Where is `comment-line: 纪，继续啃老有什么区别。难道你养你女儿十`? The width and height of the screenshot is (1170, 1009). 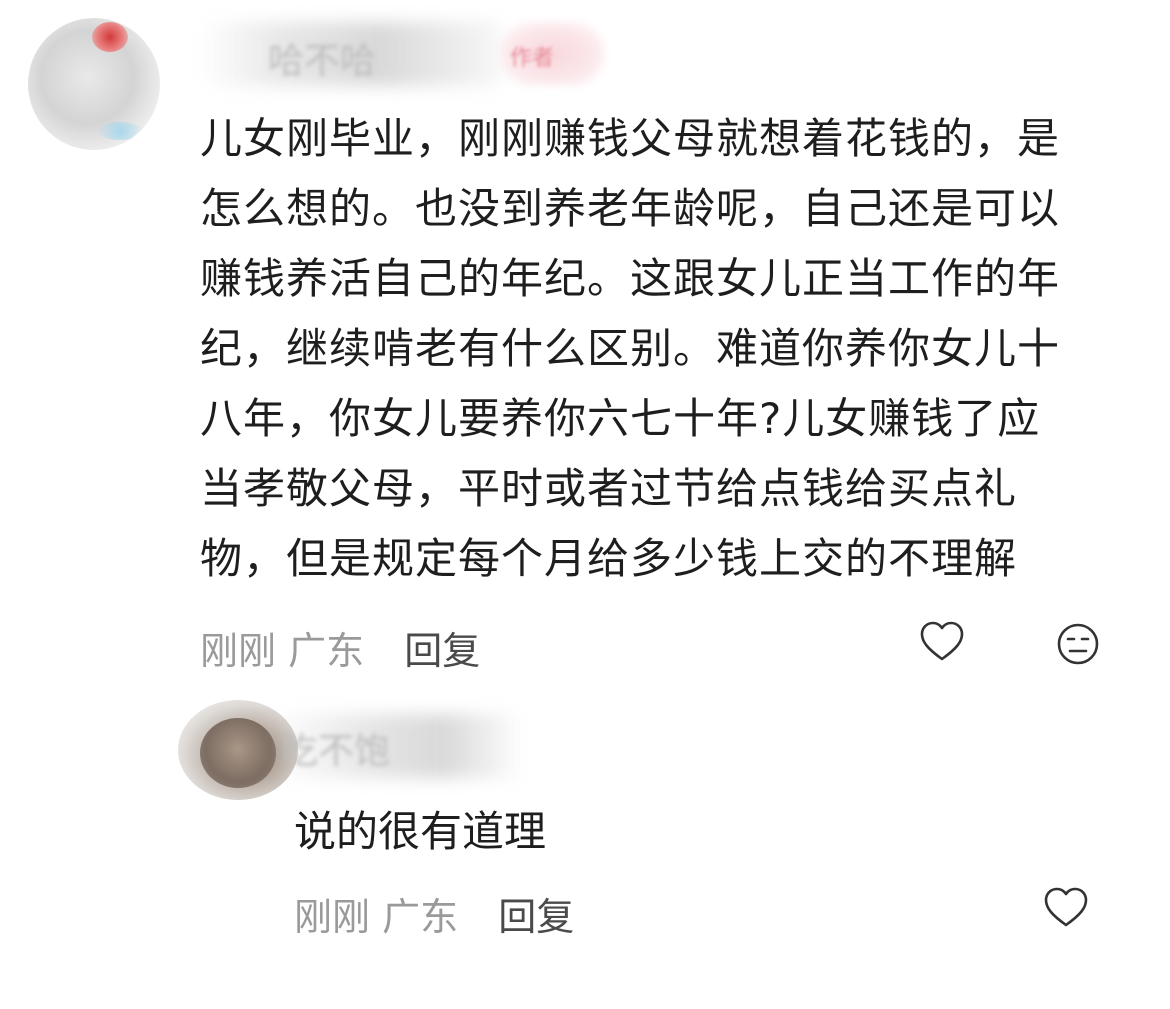 comment-line: 纪，继续啃老有什么区别。难道你养你女儿十 is located at coordinates (630, 348).